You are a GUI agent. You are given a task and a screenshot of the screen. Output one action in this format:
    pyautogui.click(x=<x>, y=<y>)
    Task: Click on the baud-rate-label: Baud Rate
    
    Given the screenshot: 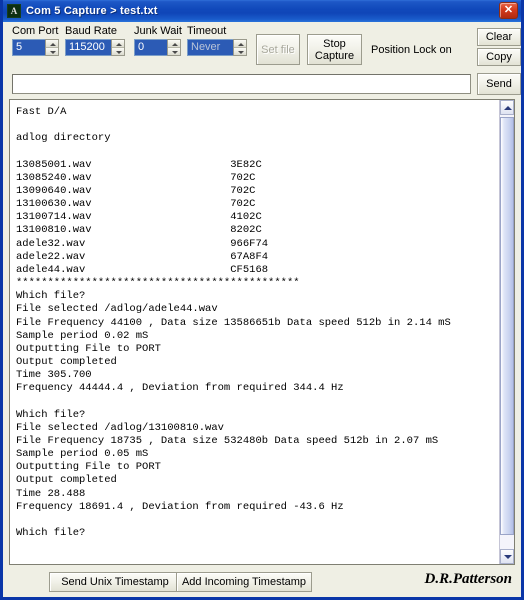 What is the action you would take?
    pyautogui.click(x=91, y=31)
    